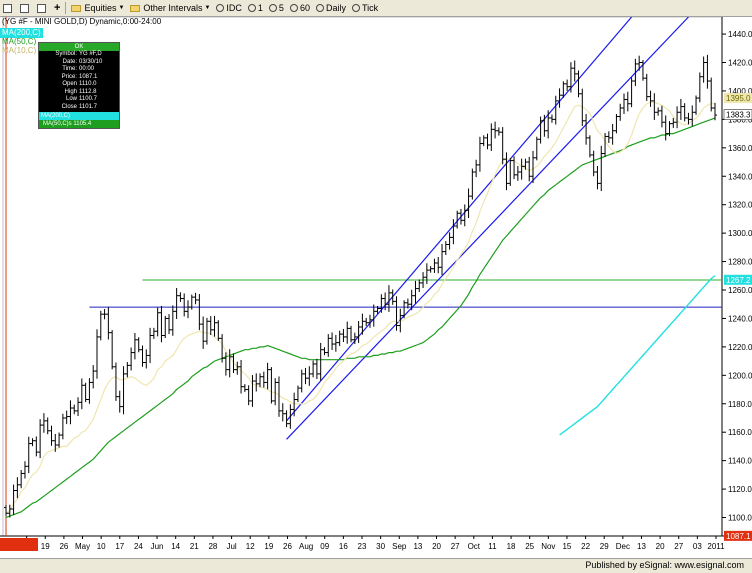 The width and height of the screenshot is (752, 573). I want to click on y-tick-label: 1160.0, so click(740, 432).